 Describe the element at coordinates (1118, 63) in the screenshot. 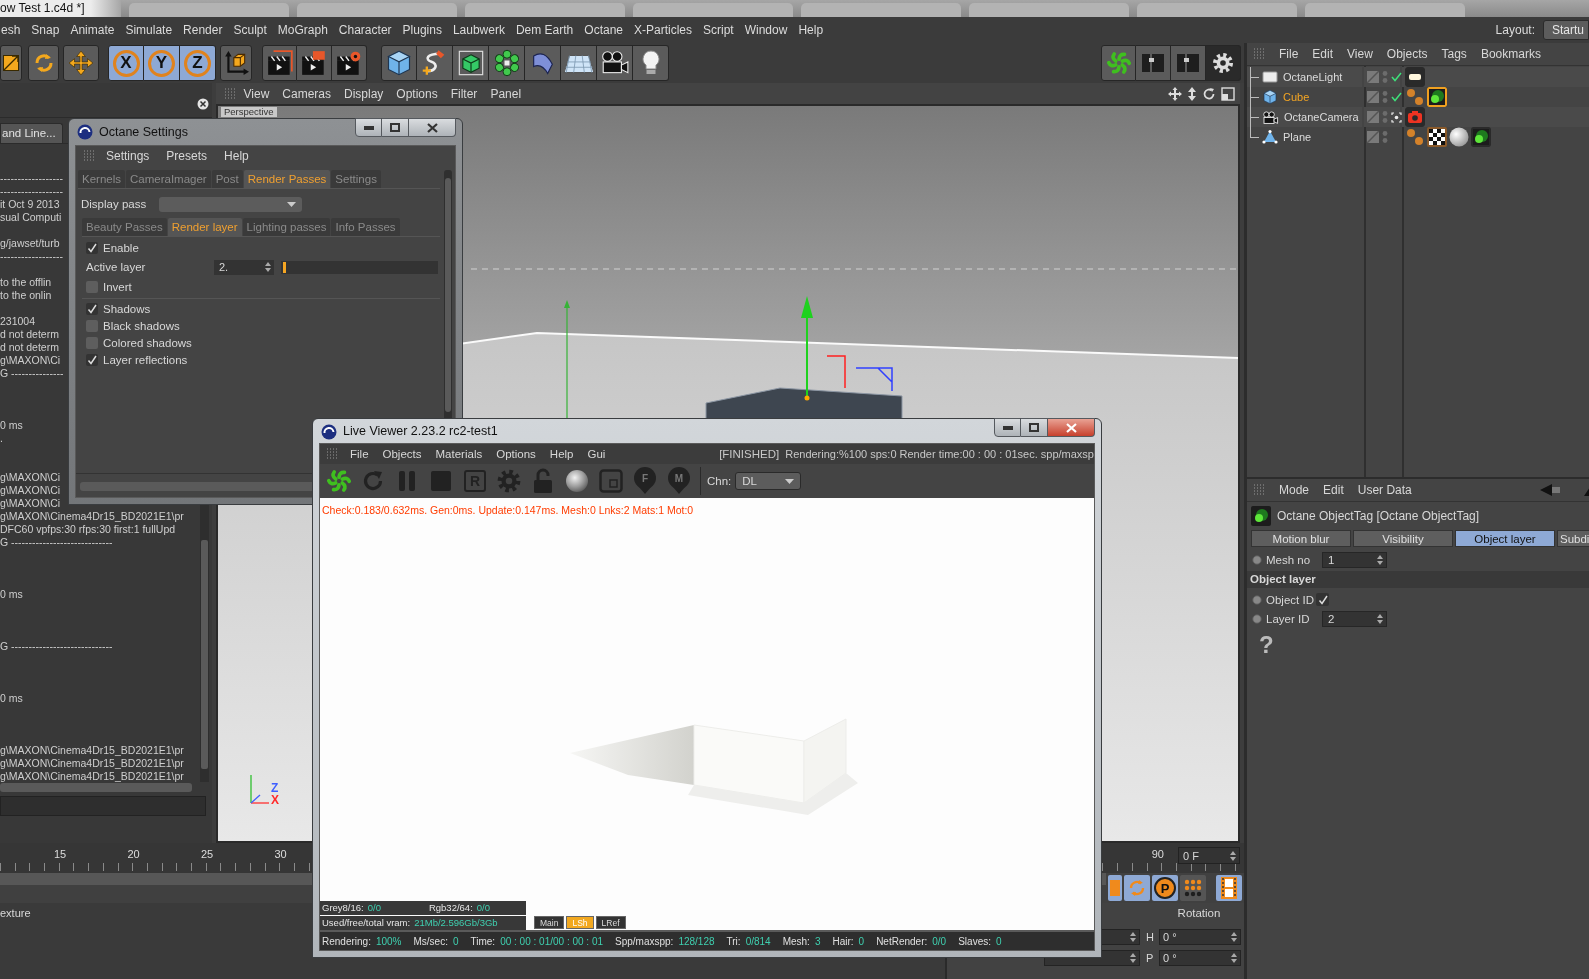

I see `octane-live-viewer-button` at that location.